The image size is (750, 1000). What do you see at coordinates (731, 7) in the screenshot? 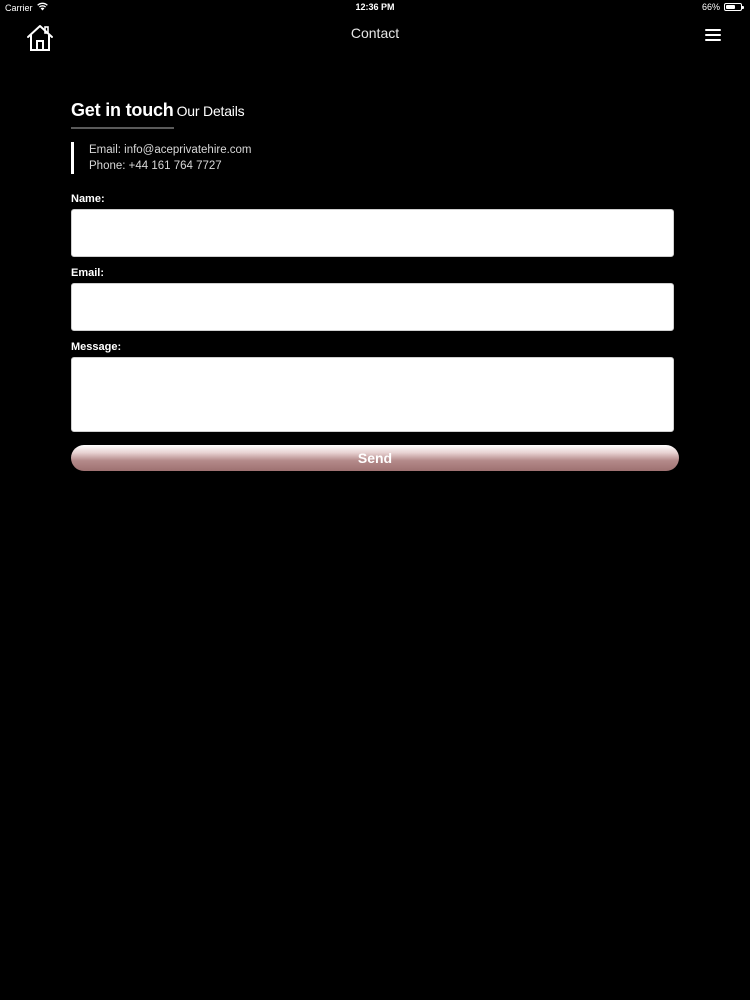
I see `battery-fill` at bounding box center [731, 7].